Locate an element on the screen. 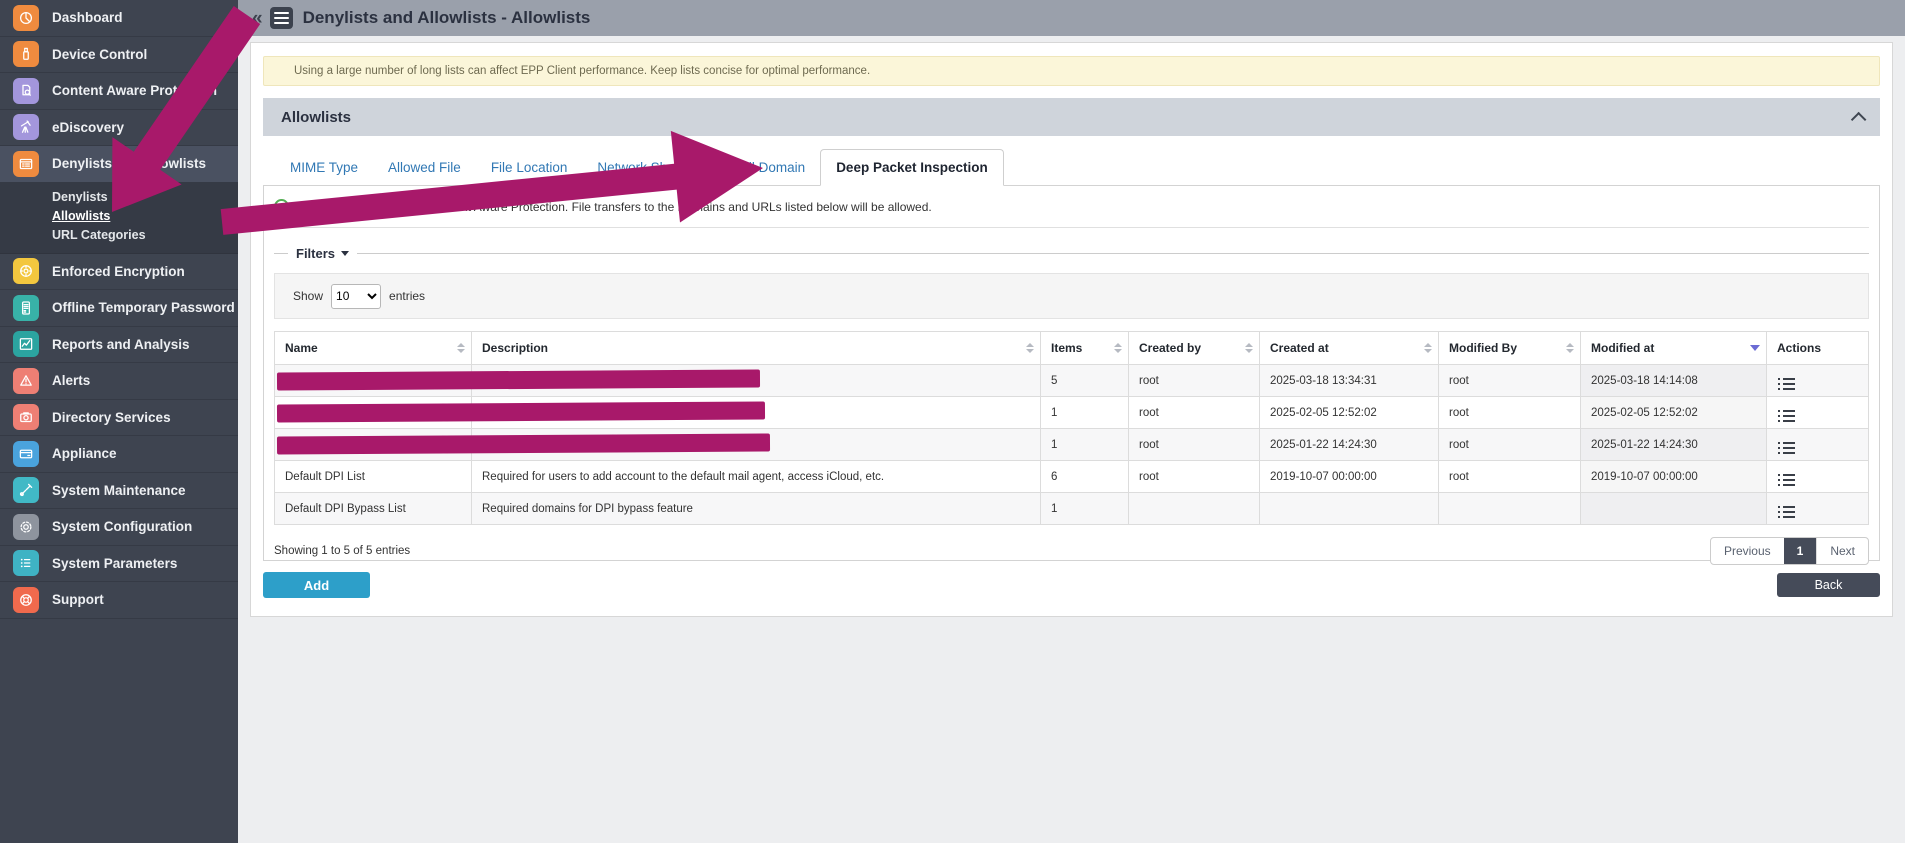 The height and width of the screenshot is (843, 1905). sidebar-item-support: Support is located at coordinates (119, 600).